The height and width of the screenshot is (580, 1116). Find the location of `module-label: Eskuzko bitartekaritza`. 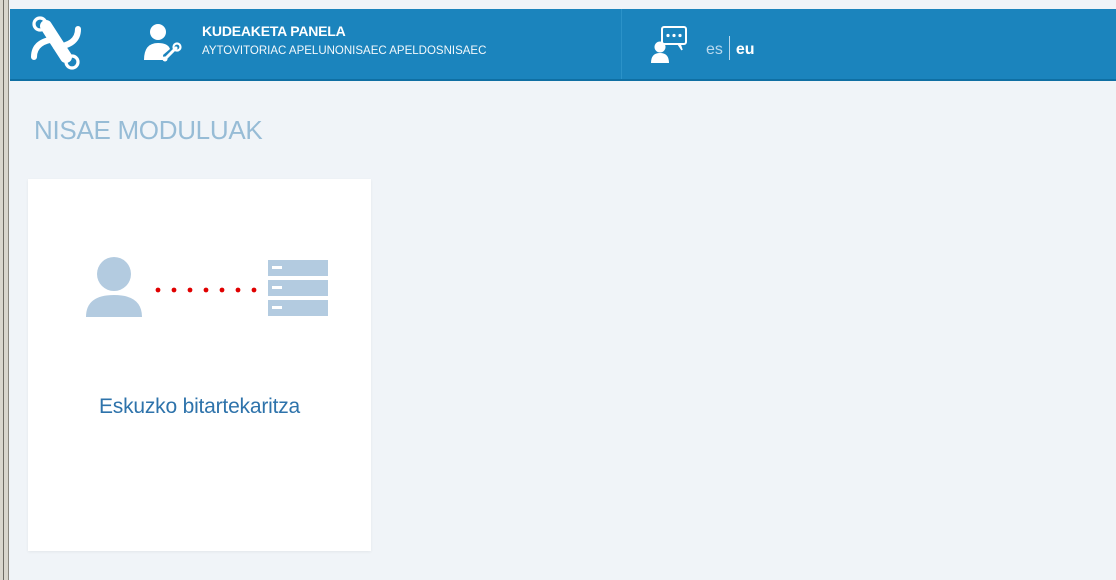

module-label: Eskuzko bitartekaritza is located at coordinates (199, 407).